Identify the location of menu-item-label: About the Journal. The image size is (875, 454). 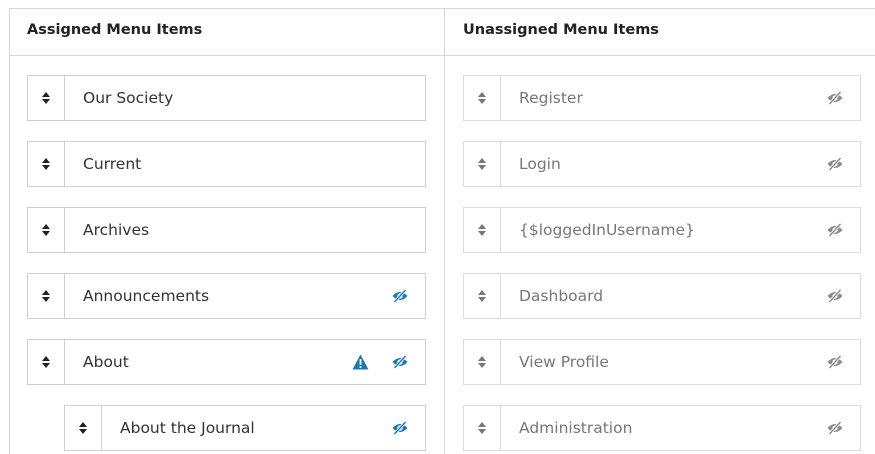
(187, 428).